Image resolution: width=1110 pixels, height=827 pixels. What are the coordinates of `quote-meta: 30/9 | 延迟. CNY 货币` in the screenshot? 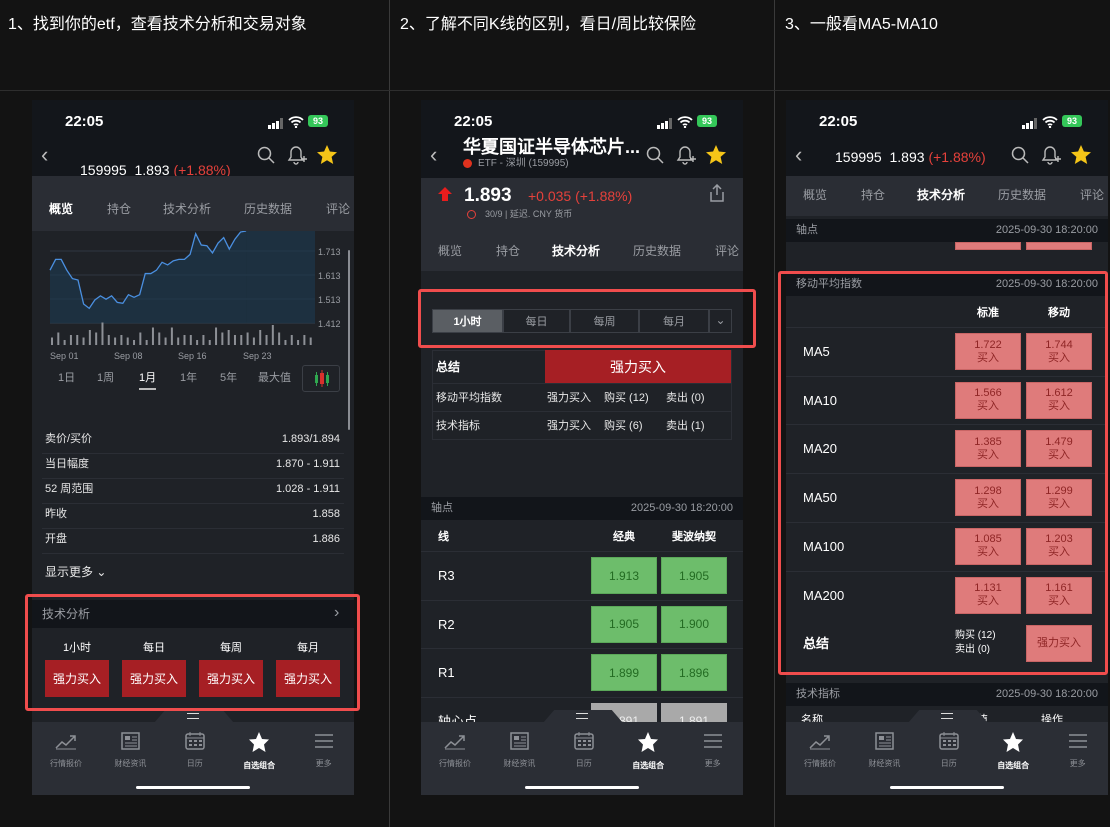 It's located at (529, 214).